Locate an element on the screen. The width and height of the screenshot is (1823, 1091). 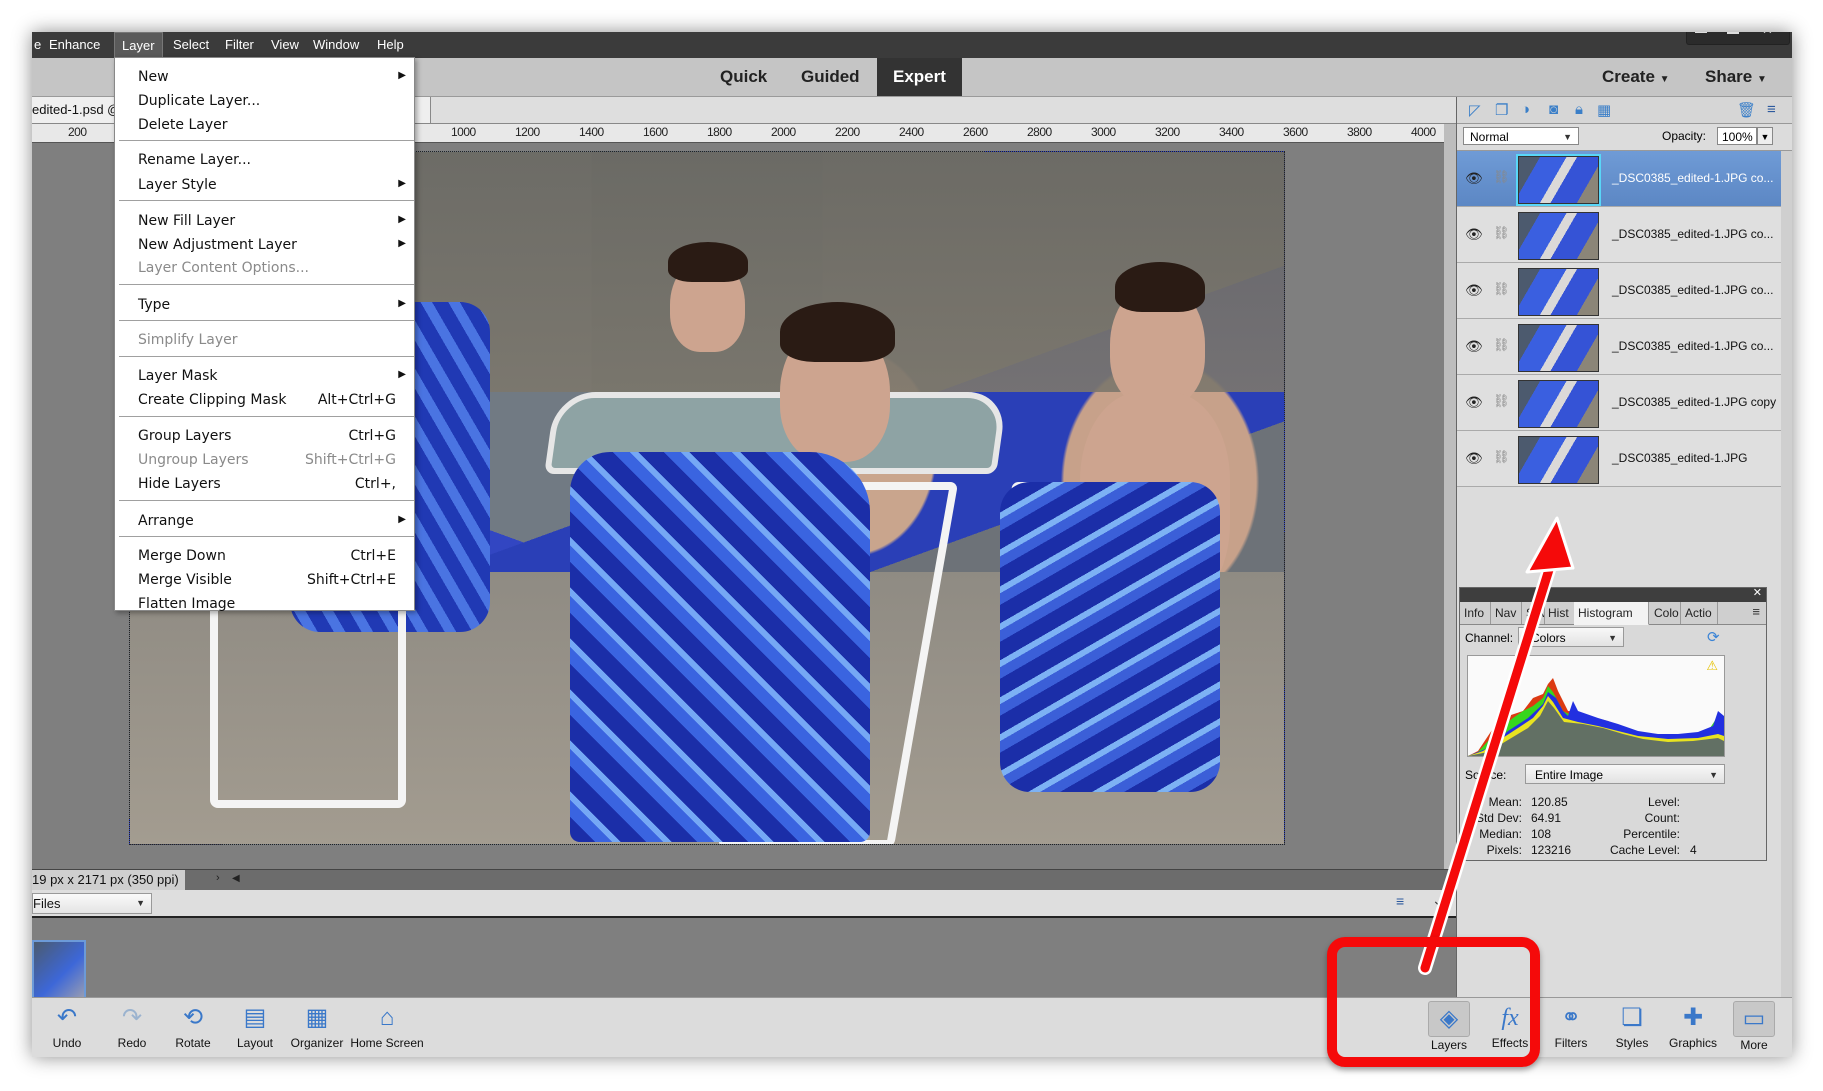
arrow-head is located at coordinates (1550, 545).